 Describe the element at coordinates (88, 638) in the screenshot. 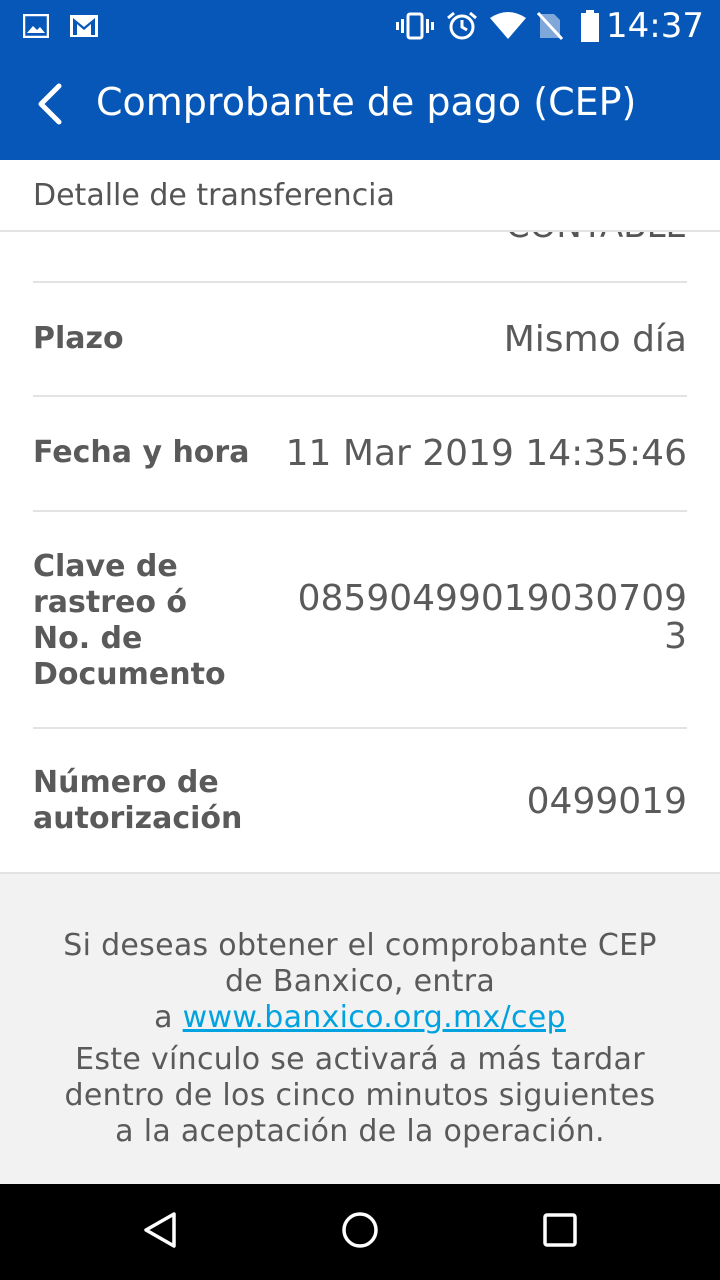

I see `row-label-line: No. de` at that location.